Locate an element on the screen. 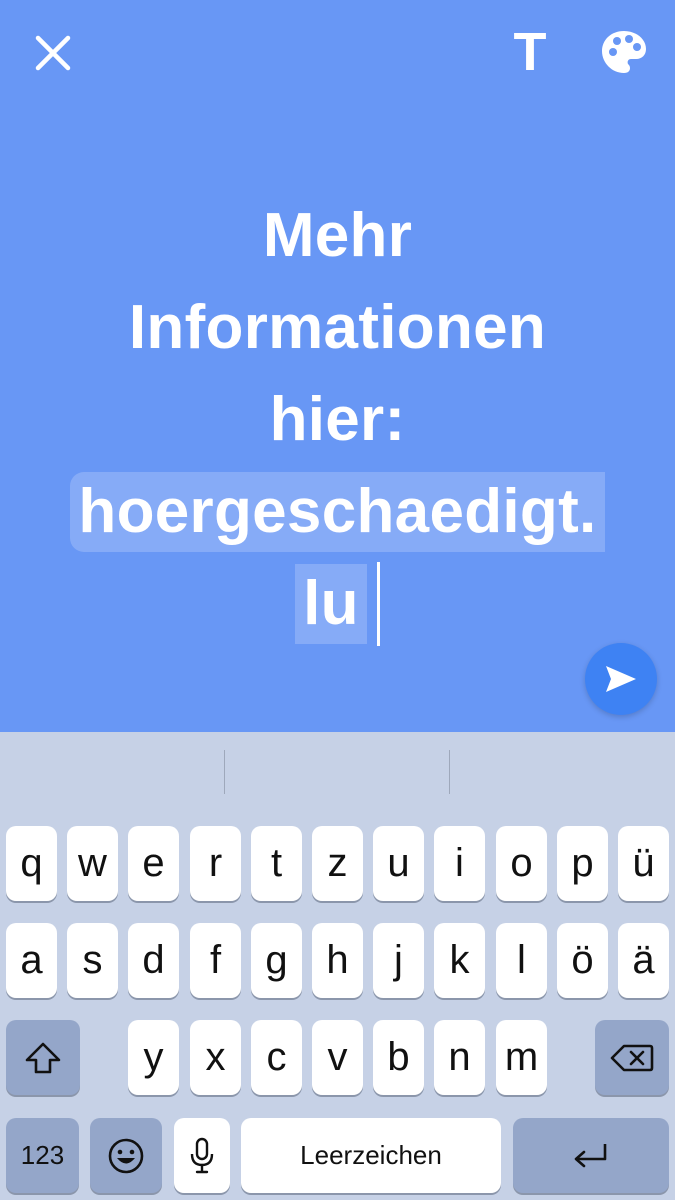 This screenshot has height=1200, width=675. return-key is located at coordinates (591, 1155).